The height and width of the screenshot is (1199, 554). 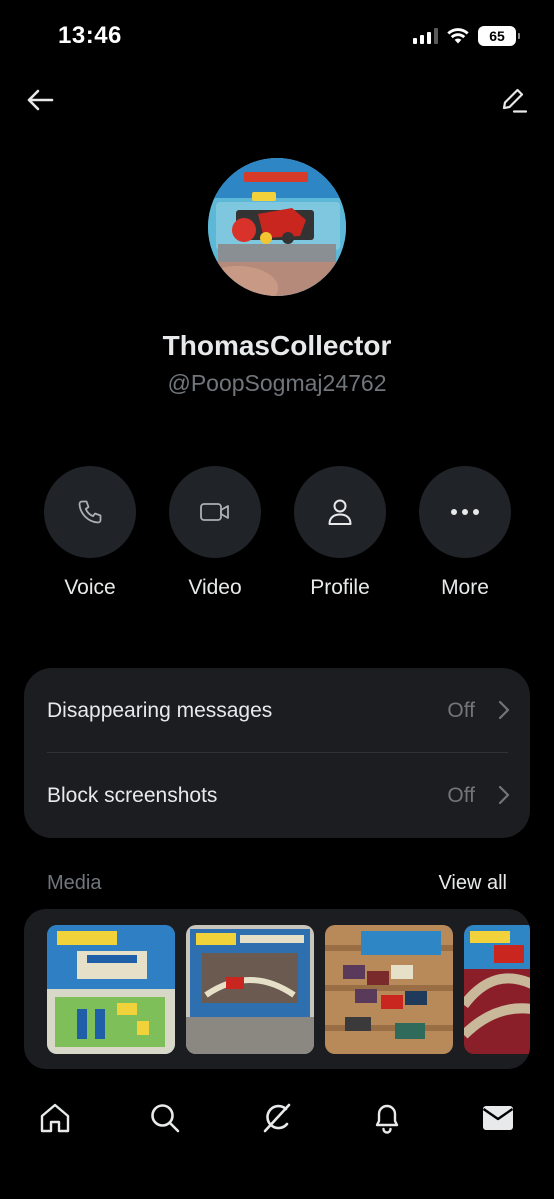 What do you see at coordinates (472, 883) in the screenshot?
I see `view-all-link: View all` at bounding box center [472, 883].